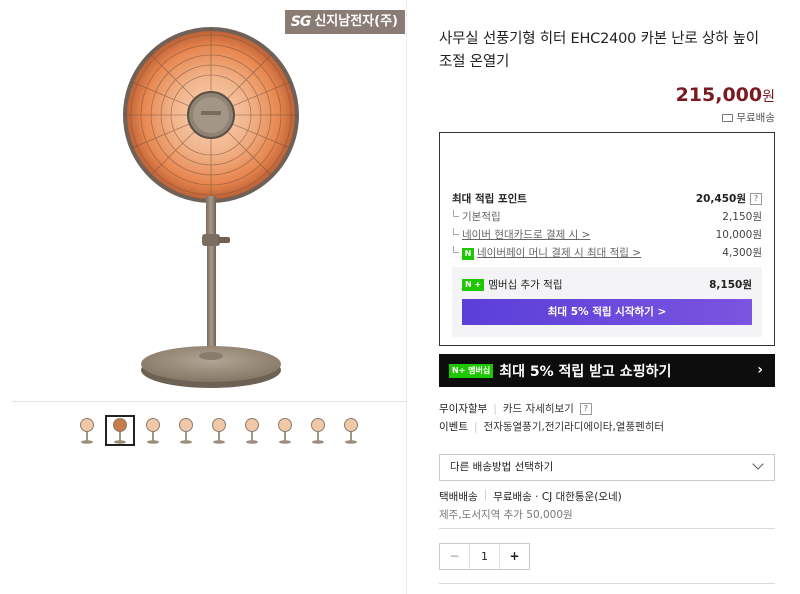 The width and height of the screenshot is (800, 594). I want to click on delivery-detail: 무료배송 · CJ 대한통운(오네), so click(557, 497).